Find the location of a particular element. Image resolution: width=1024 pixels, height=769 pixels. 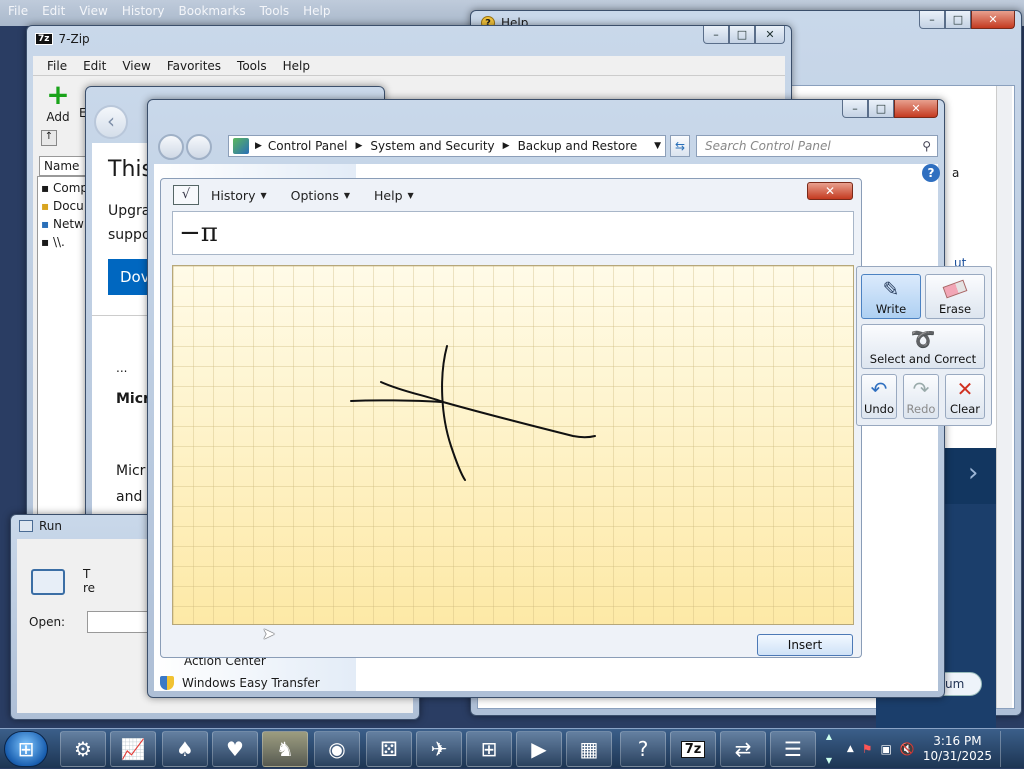

taskbar-transfer-icon: ⇄ is located at coordinates (743, 749).